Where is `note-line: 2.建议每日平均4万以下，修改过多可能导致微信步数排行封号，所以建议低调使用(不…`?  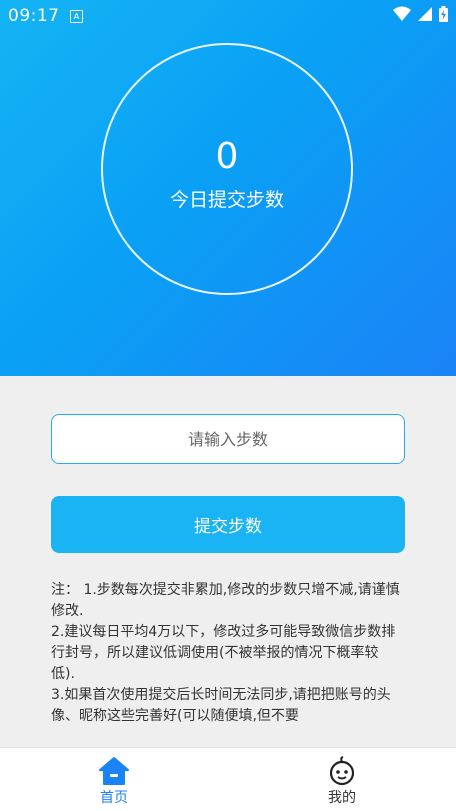
note-line: 2.建议每日平均4万以下，修改过多可能导致微信步数排行封号，所以建议低调使用(不… is located at coordinates (223, 653).